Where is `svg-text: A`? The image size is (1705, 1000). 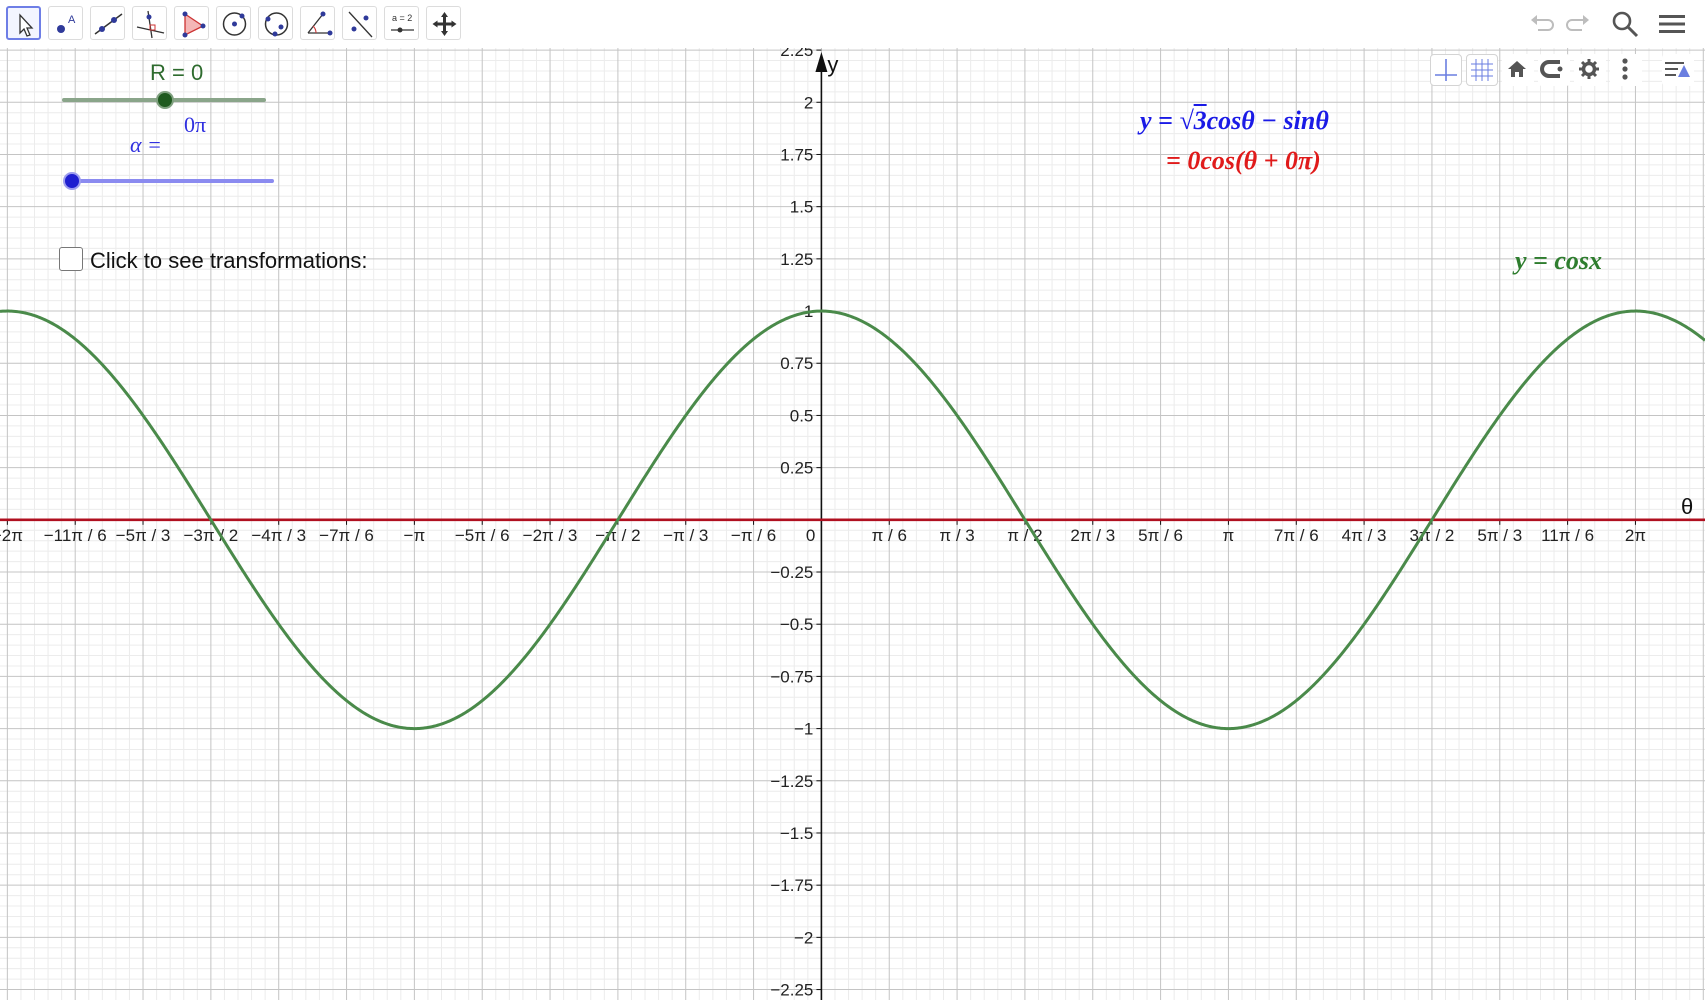
svg-text: A is located at coordinates (72, 20).